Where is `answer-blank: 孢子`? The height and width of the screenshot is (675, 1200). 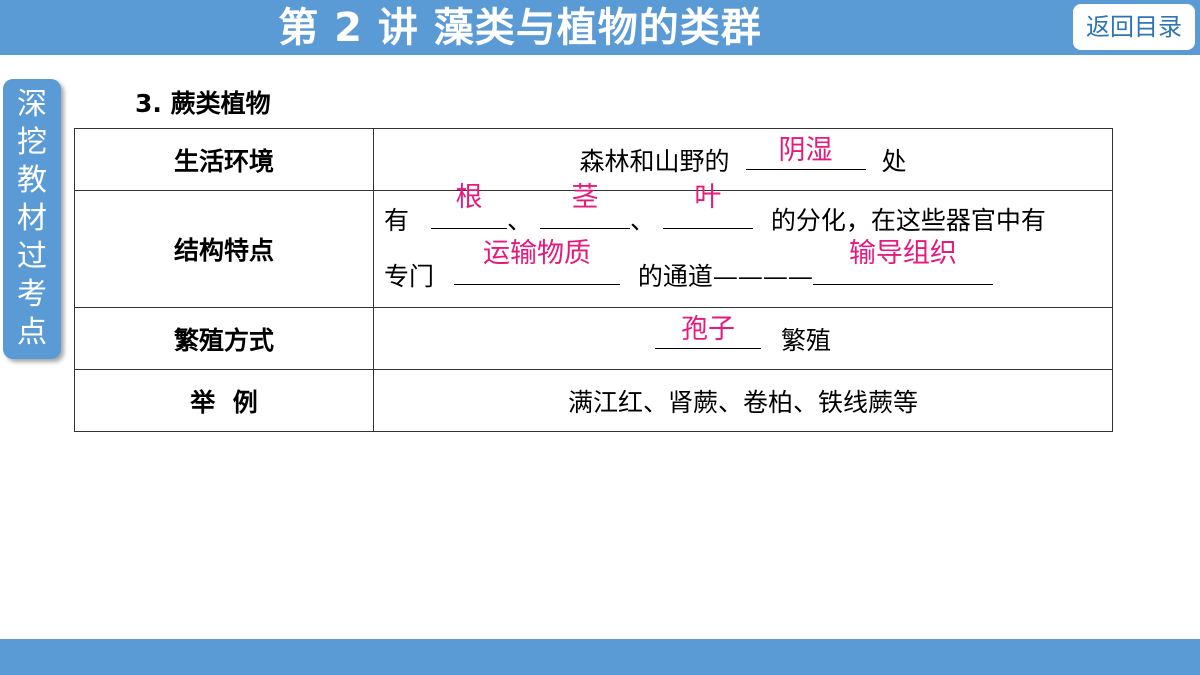 answer-blank: 孢子 is located at coordinates (708, 331).